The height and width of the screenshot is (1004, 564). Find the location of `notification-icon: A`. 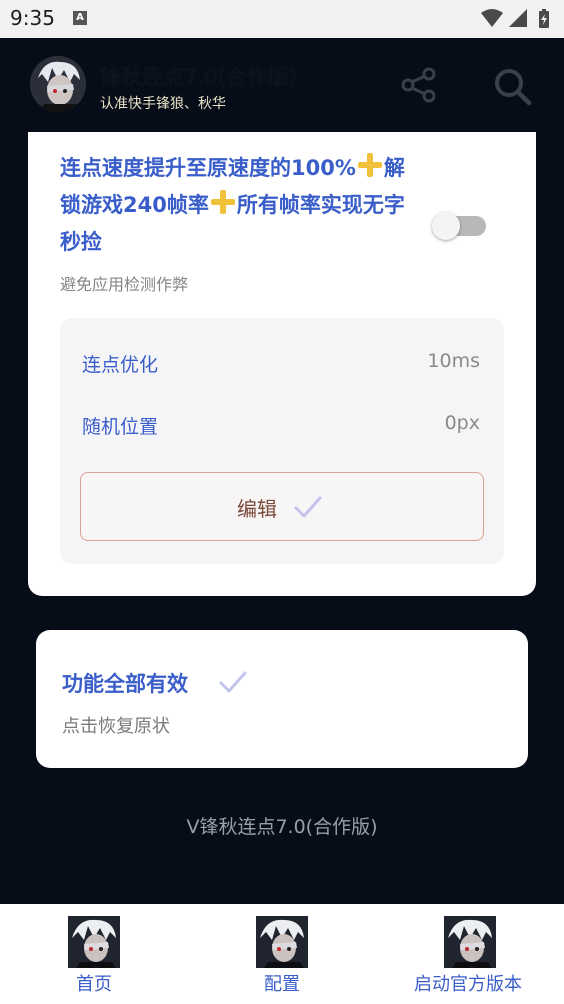

notification-icon: A is located at coordinates (80, 18).